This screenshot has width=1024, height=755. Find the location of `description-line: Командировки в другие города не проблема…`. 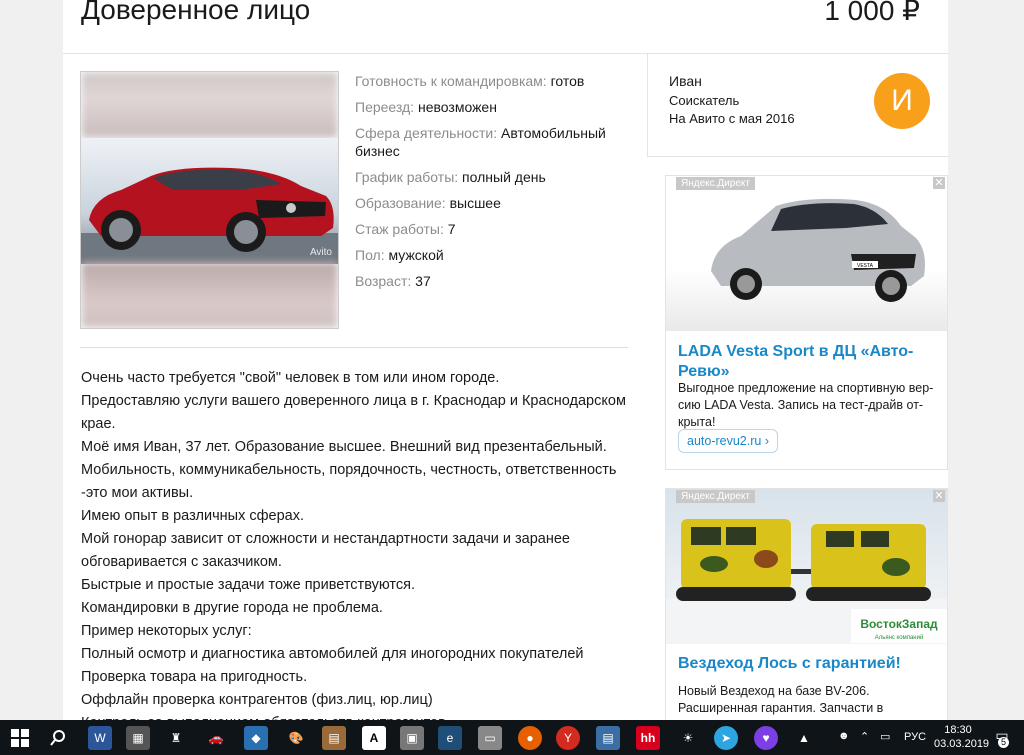

description-line: Командировки в другие города не проблема… is located at coordinates (232, 608).